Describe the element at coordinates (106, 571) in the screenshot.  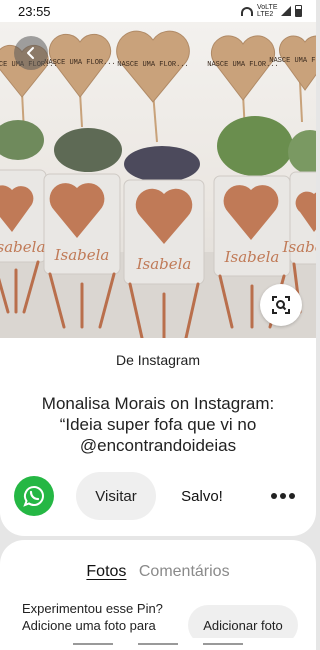
I see `tab-photos: Fotos` at that location.